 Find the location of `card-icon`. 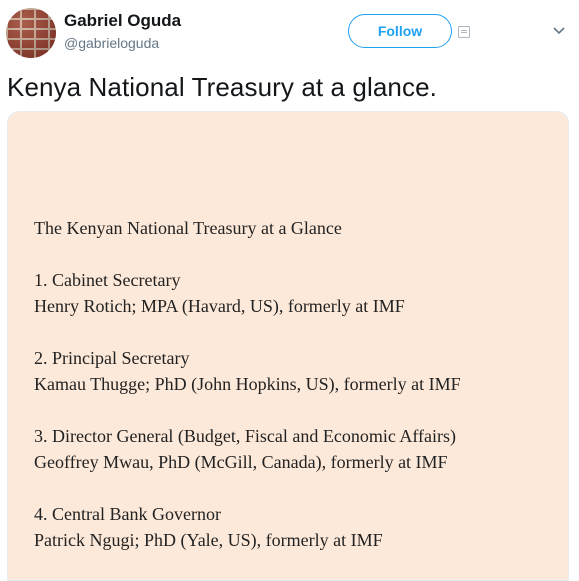

card-icon is located at coordinates (464, 32).